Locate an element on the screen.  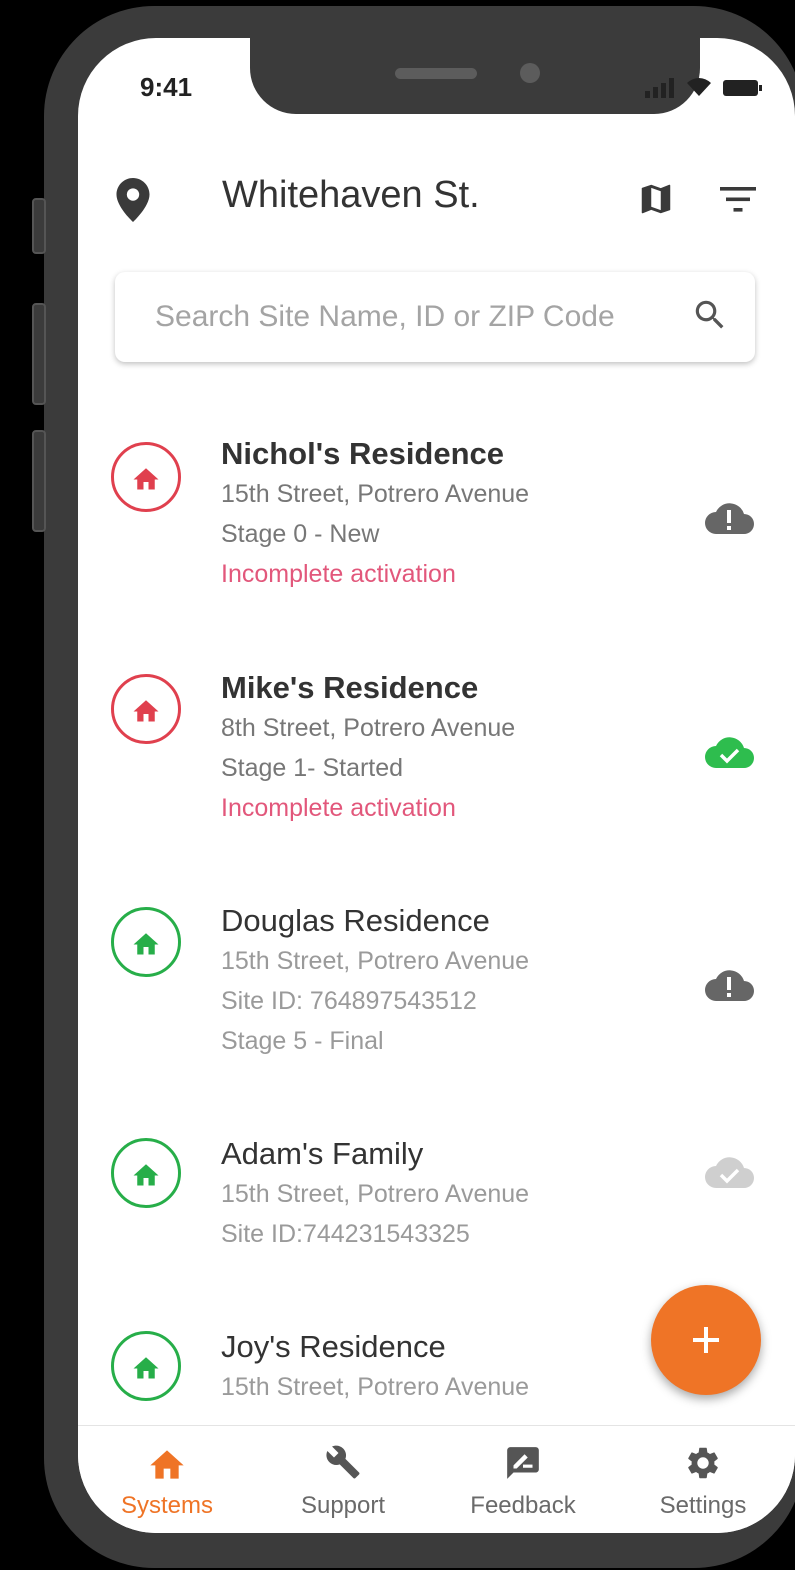
site-address: 8th Street, Potrero Avenue is located at coordinates (368, 728).